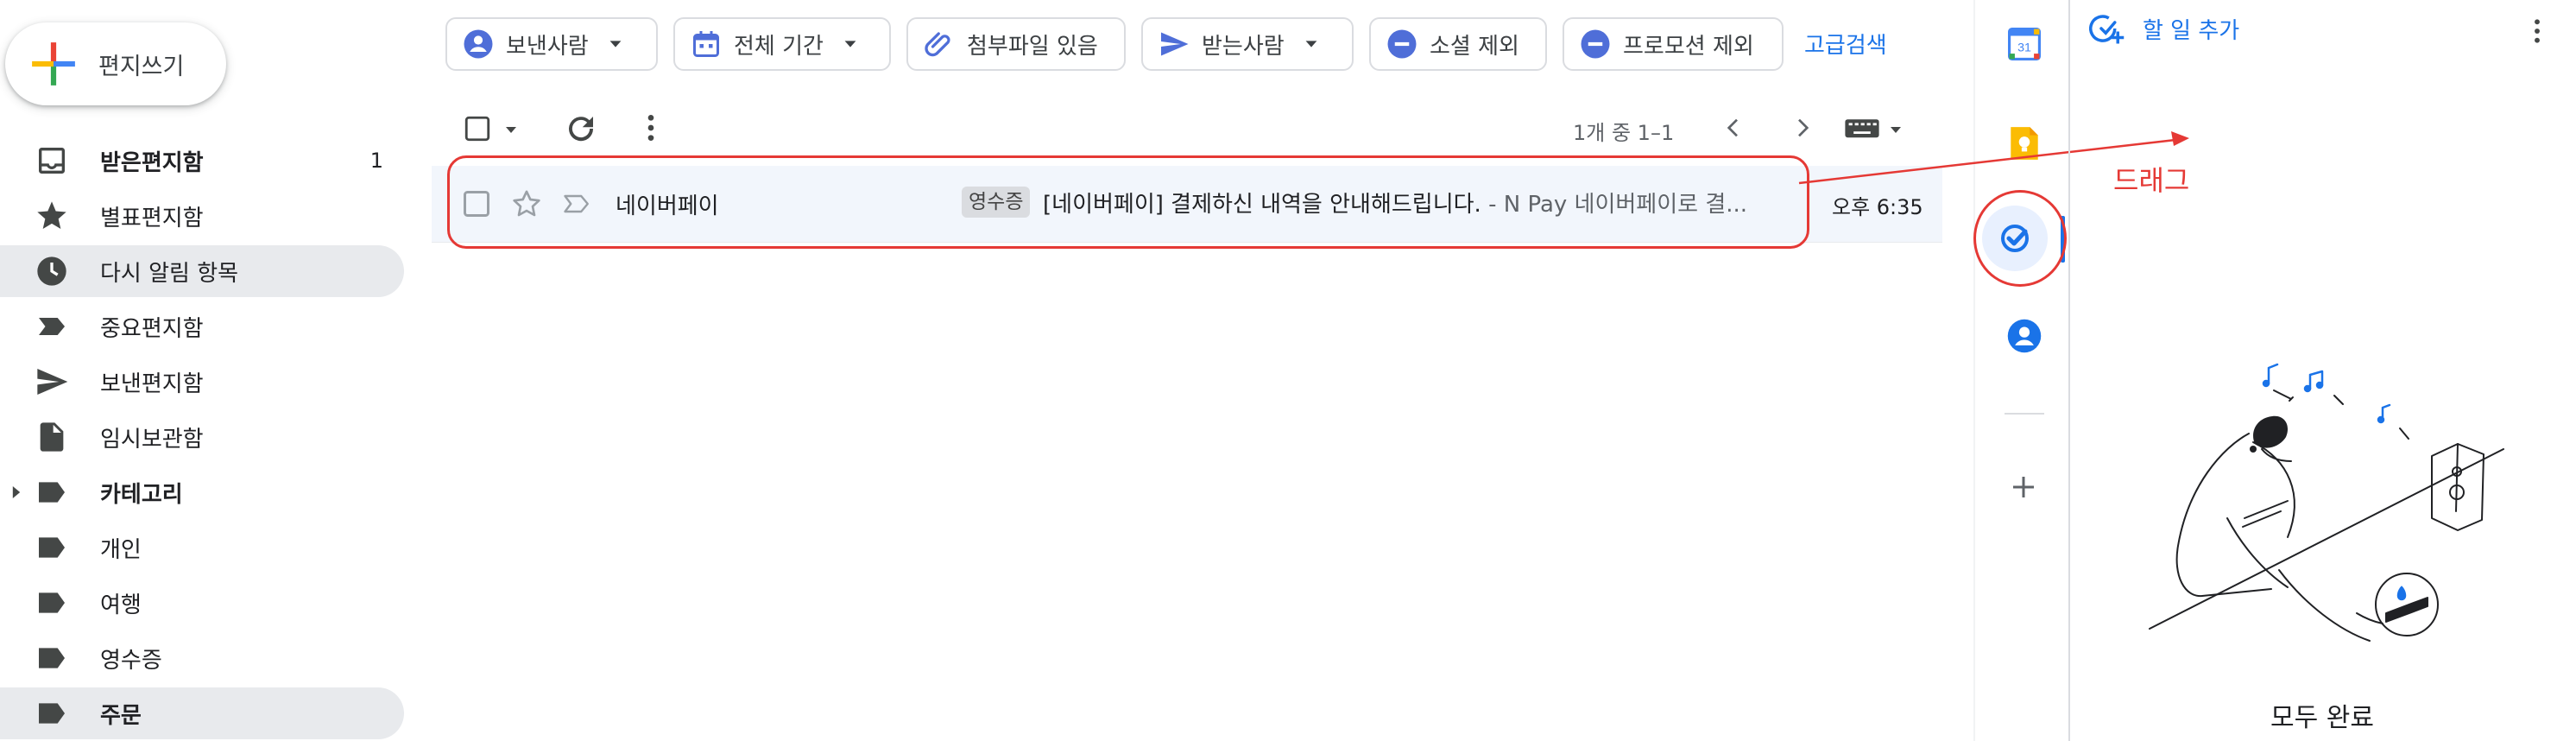 This screenshot has height=741, width=2576. I want to click on sidebar-item-starred: 별표편지함, so click(202, 216).